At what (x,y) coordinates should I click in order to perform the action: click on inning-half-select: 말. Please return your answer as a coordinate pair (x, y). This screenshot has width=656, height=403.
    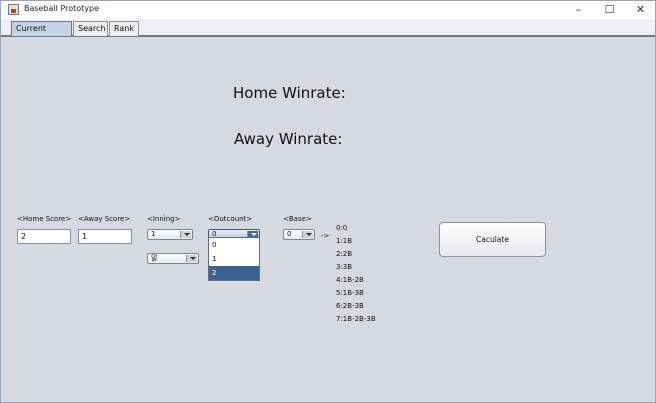
    Looking at the image, I should click on (173, 258).